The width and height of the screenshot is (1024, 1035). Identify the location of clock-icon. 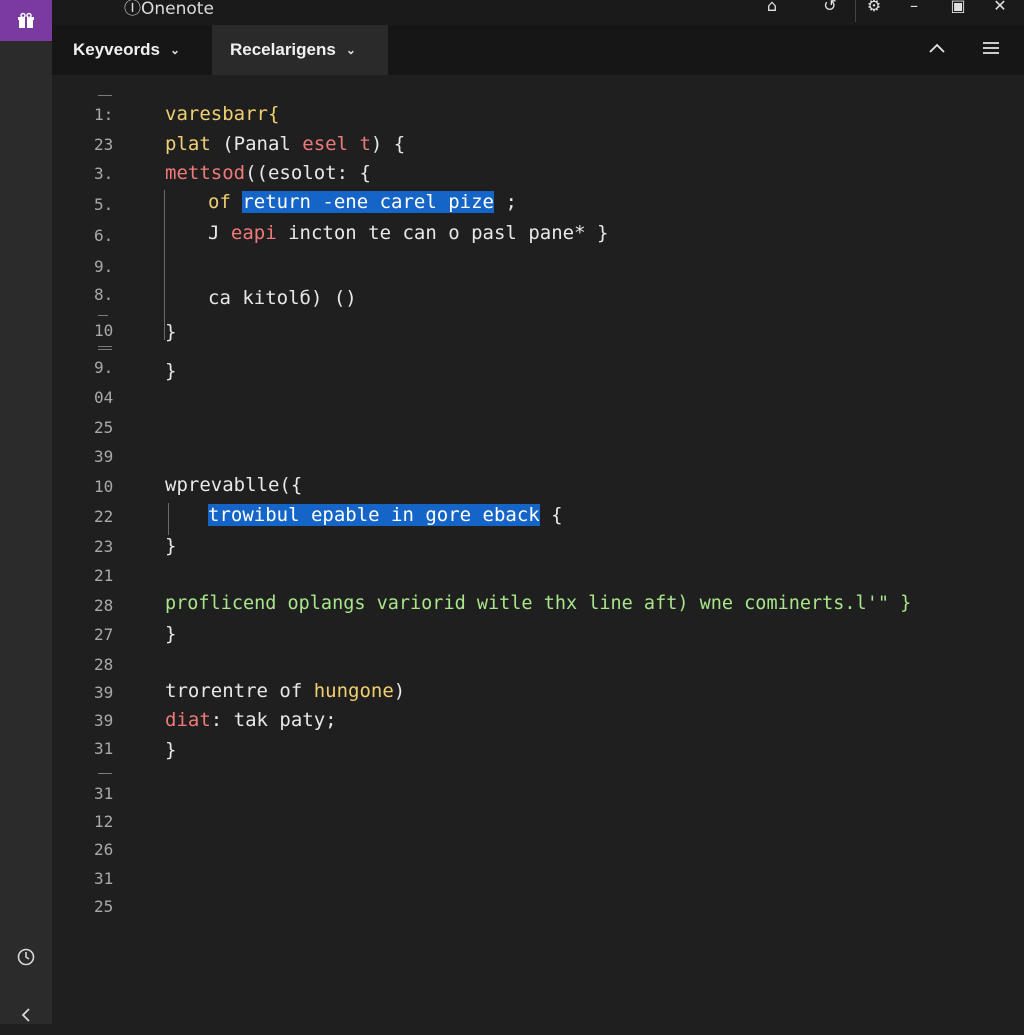
(26, 957).